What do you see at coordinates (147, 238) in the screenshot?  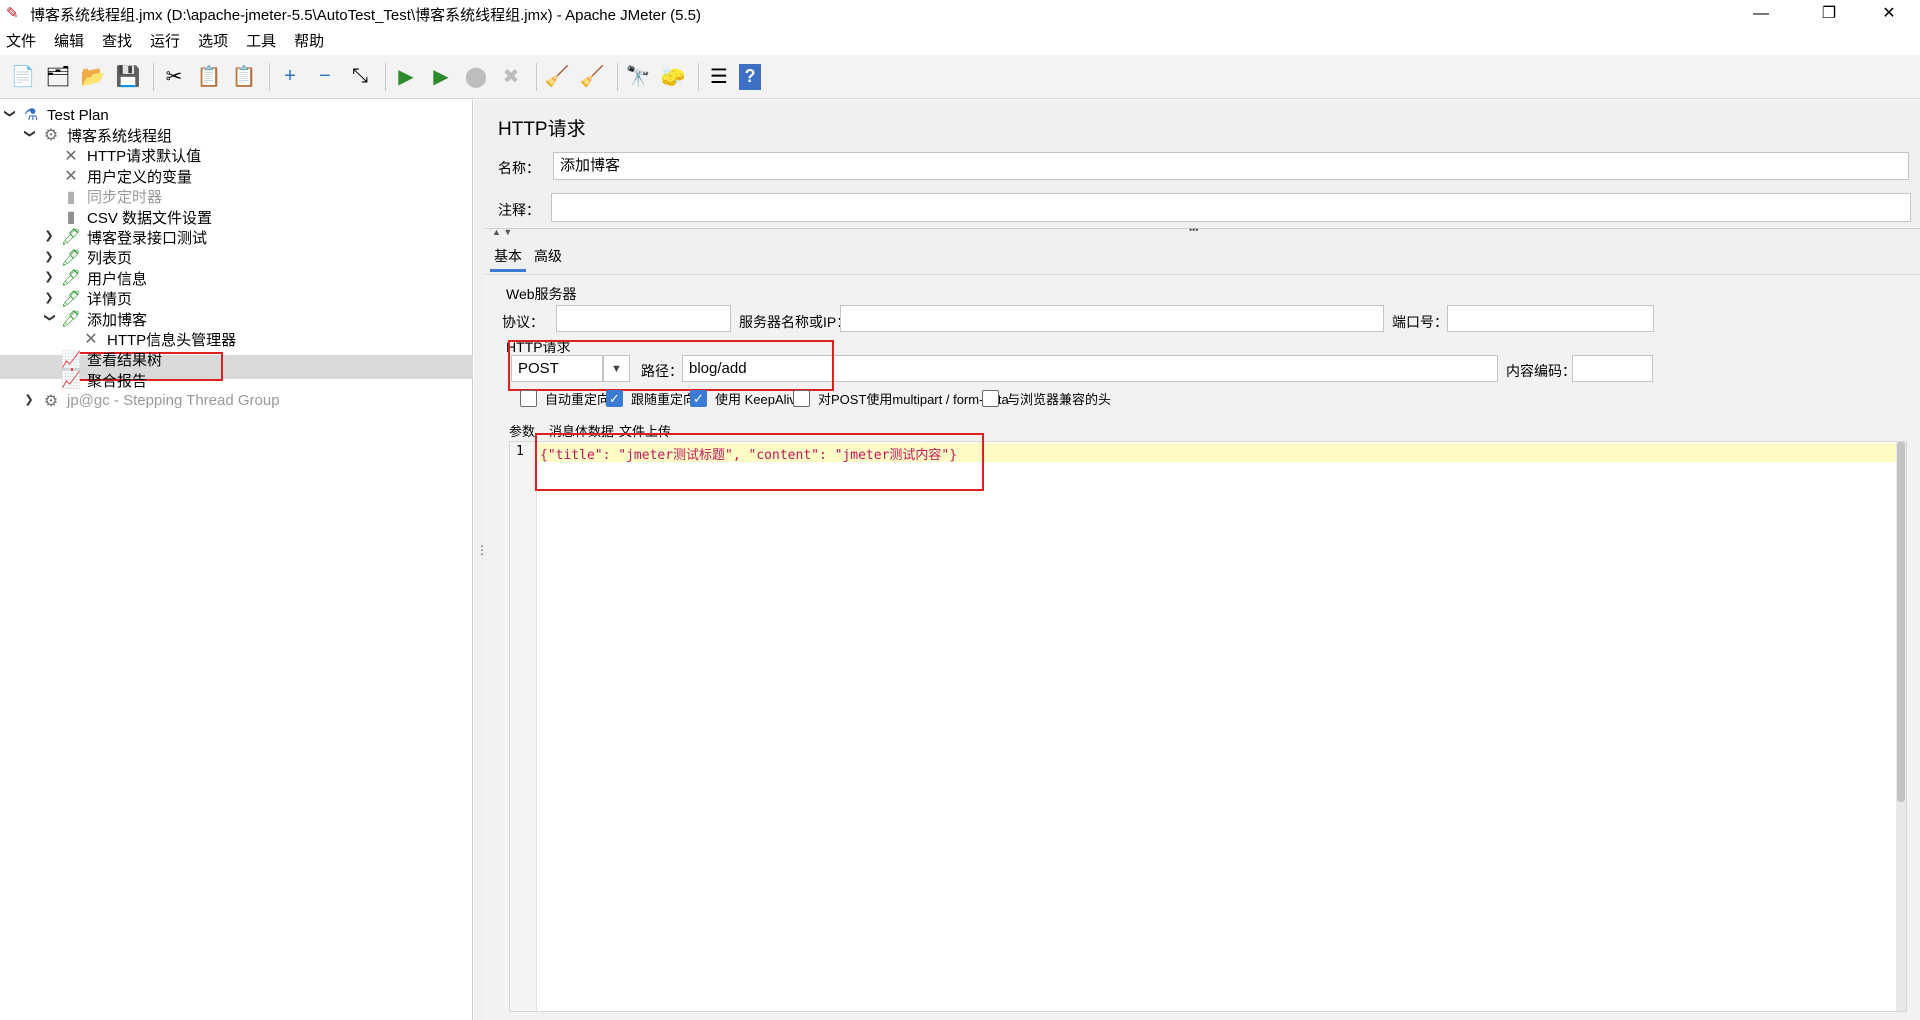 I see `tree-node-label: 博客登录接口测试` at bounding box center [147, 238].